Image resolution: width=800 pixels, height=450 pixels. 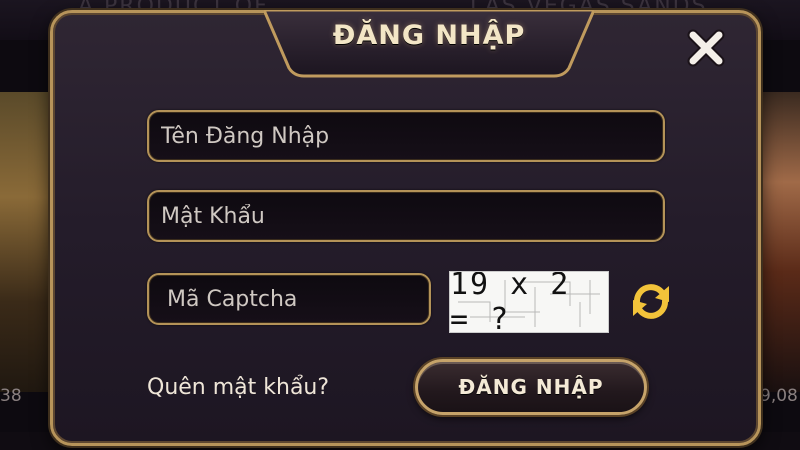 What do you see at coordinates (28, 242) in the screenshot?
I see `background-game-tile-left` at bounding box center [28, 242].